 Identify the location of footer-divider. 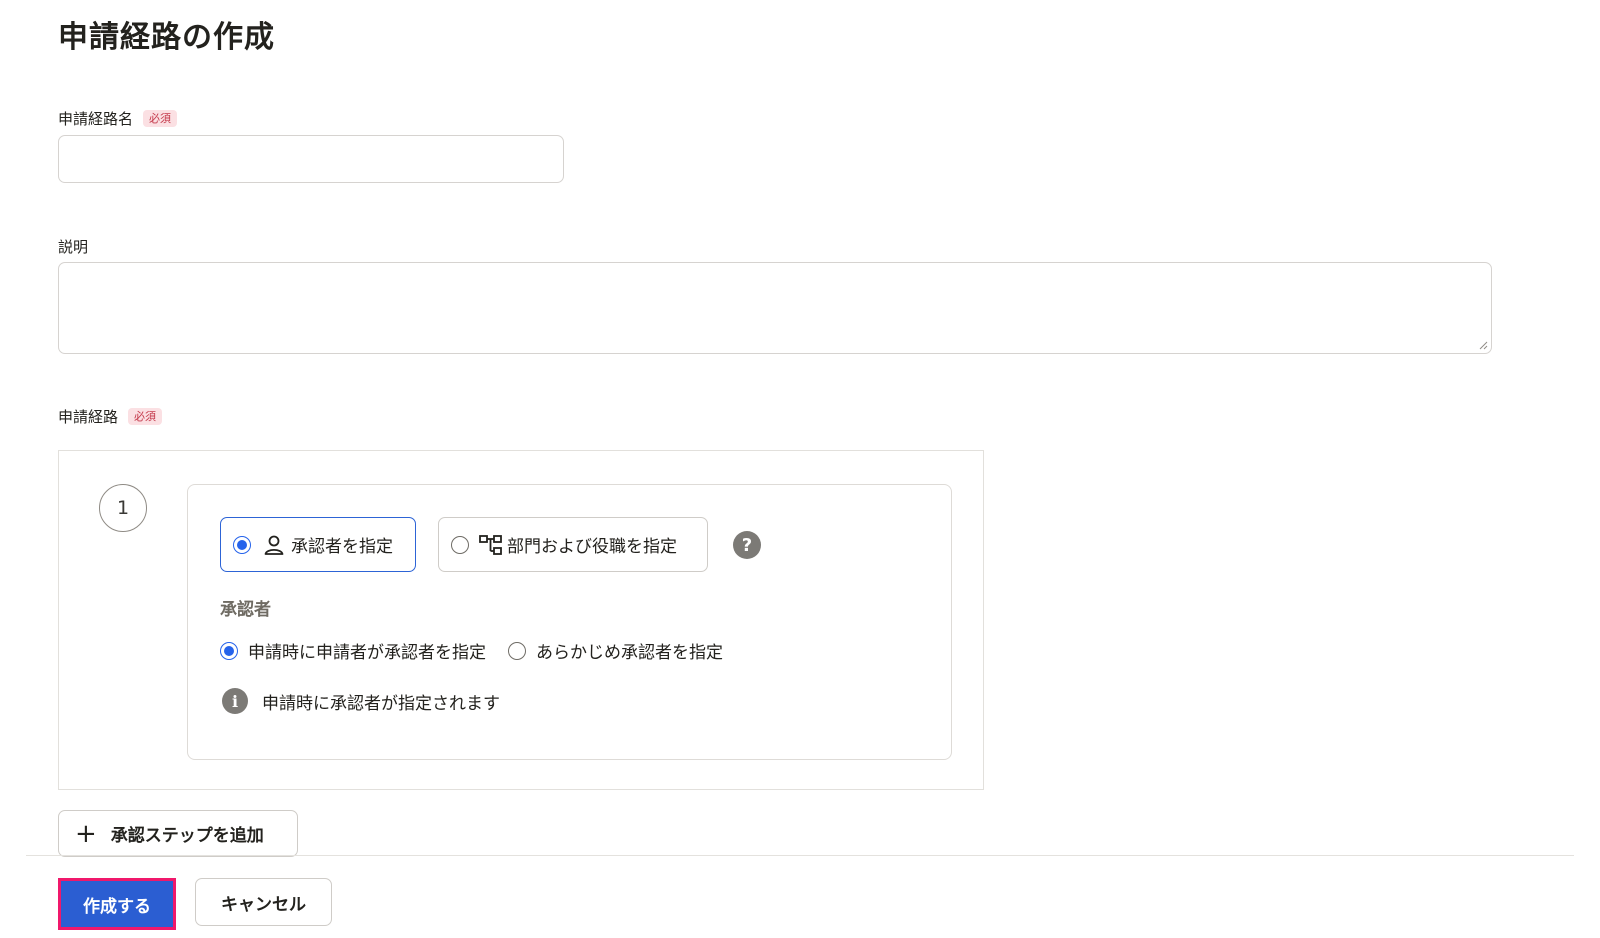
(800, 855).